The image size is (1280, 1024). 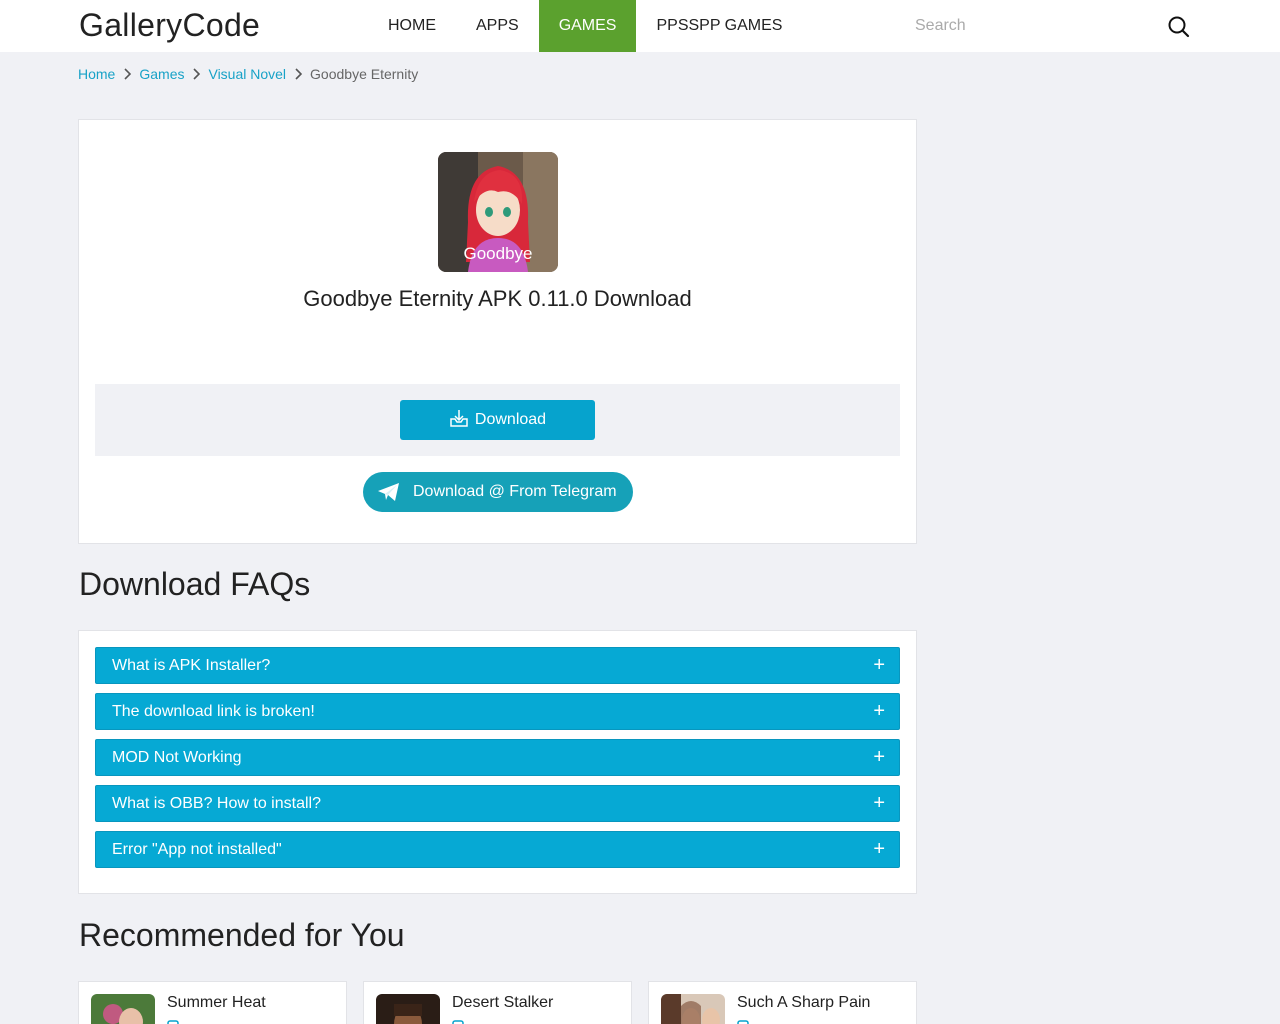 I want to click on telegram-icon, so click(x=389, y=492).